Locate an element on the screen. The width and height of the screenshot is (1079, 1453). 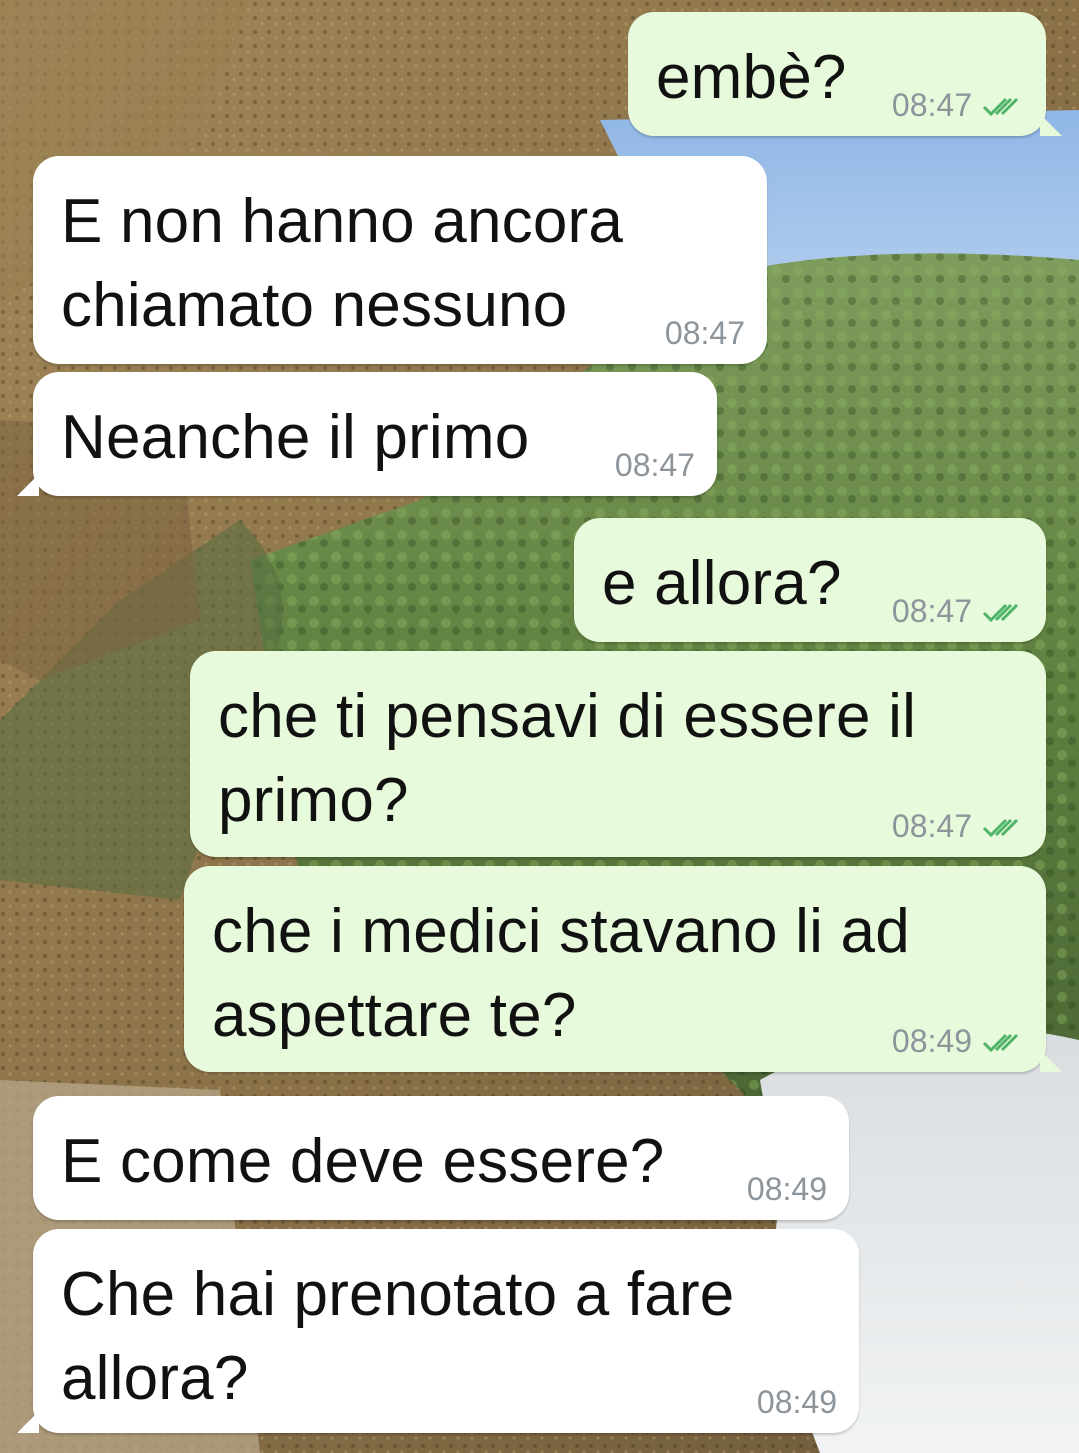
message-bubble-outgoing: embè? 08:47 is located at coordinates (845, 74).